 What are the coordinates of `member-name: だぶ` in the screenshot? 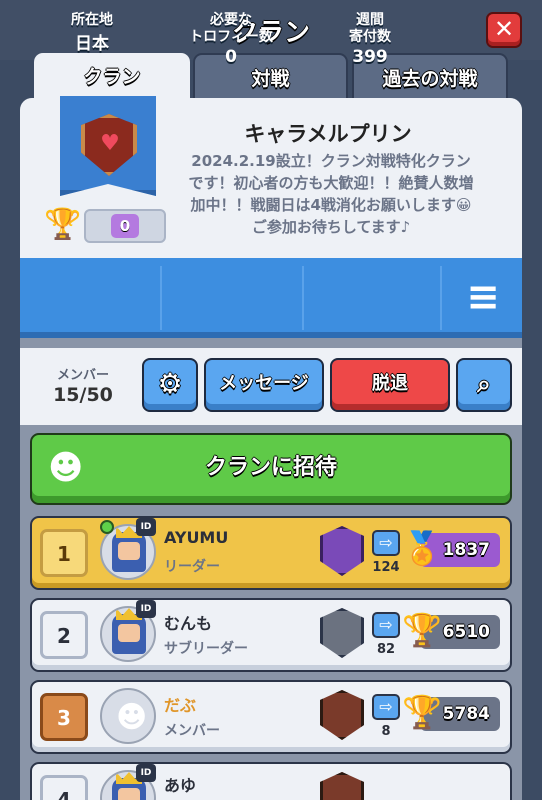 It's located at (180, 705).